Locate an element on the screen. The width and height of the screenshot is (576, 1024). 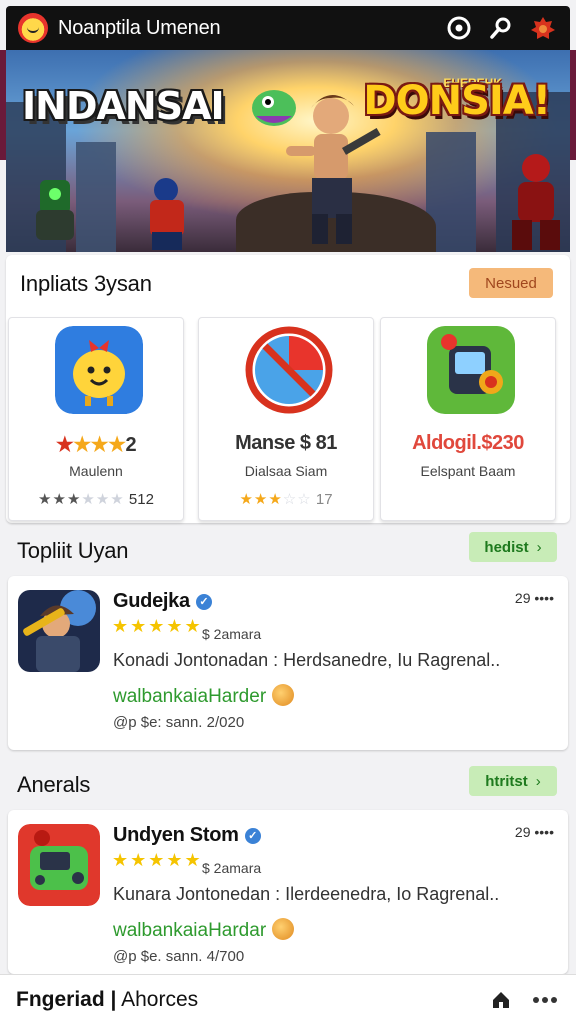
toplist-title: Topliit Uyan is located at coordinates (73, 550).